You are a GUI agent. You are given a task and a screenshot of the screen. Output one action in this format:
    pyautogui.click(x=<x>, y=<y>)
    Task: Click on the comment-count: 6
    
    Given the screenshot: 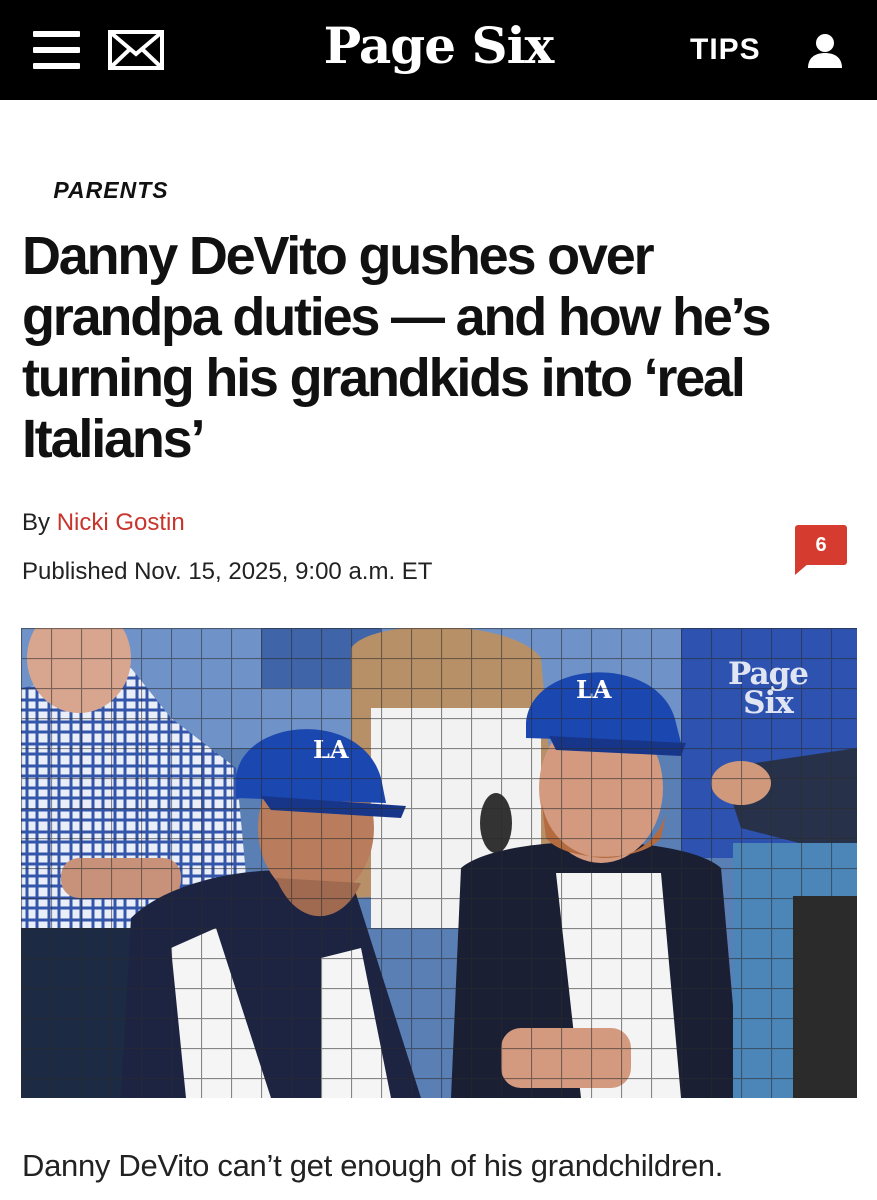 What is the action you would take?
    pyautogui.click(x=821, y=544)
    